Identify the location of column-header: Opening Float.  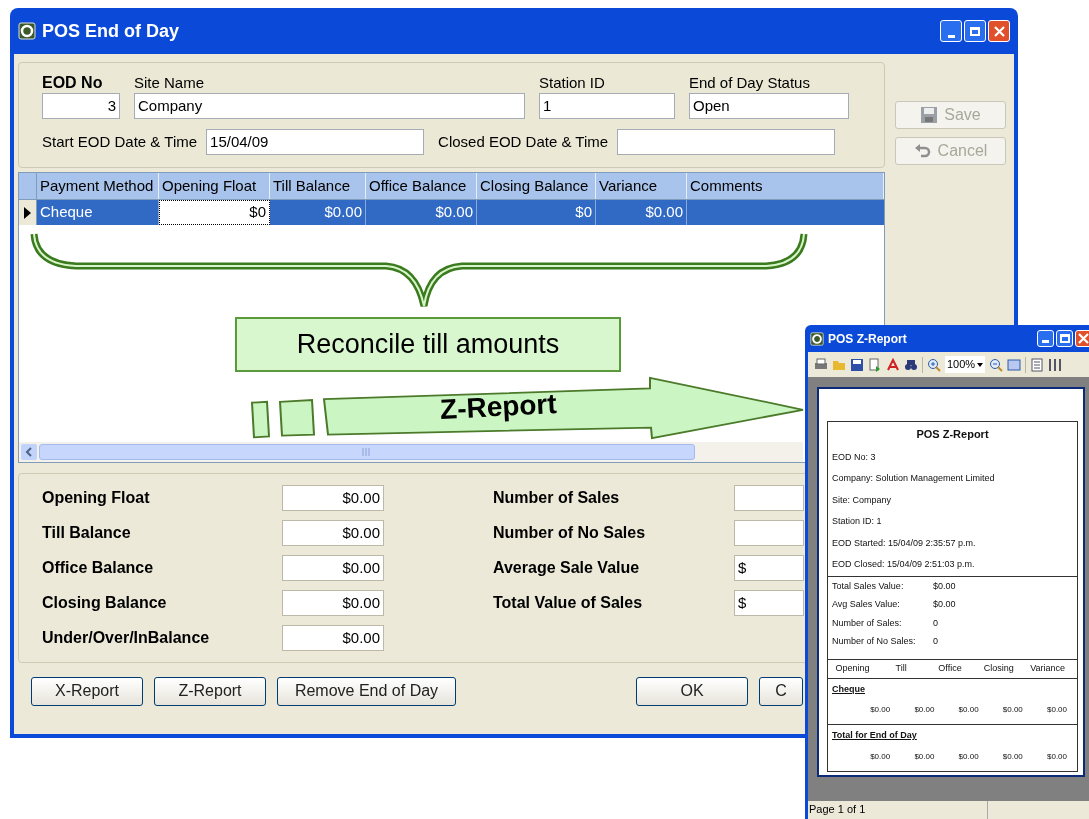
(214, 186).